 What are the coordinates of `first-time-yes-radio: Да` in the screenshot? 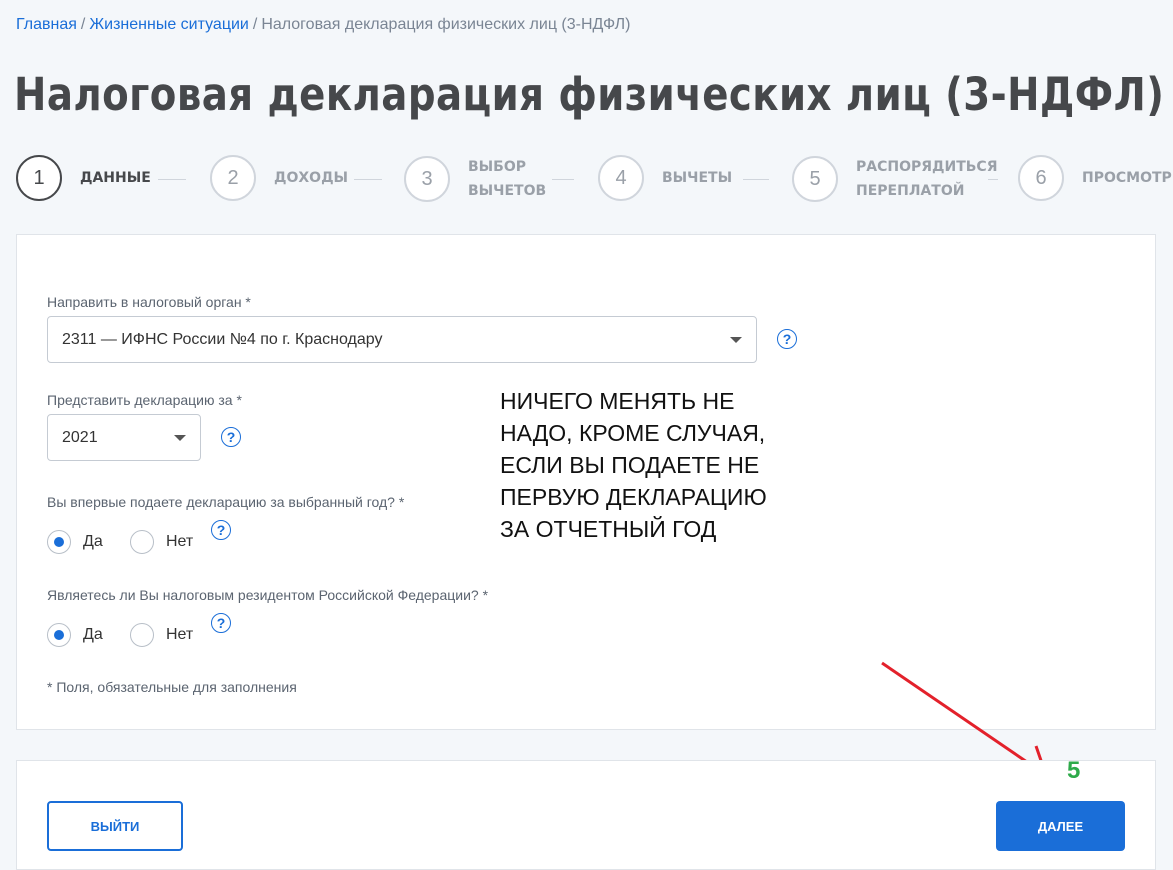 It's located at (75, 542).